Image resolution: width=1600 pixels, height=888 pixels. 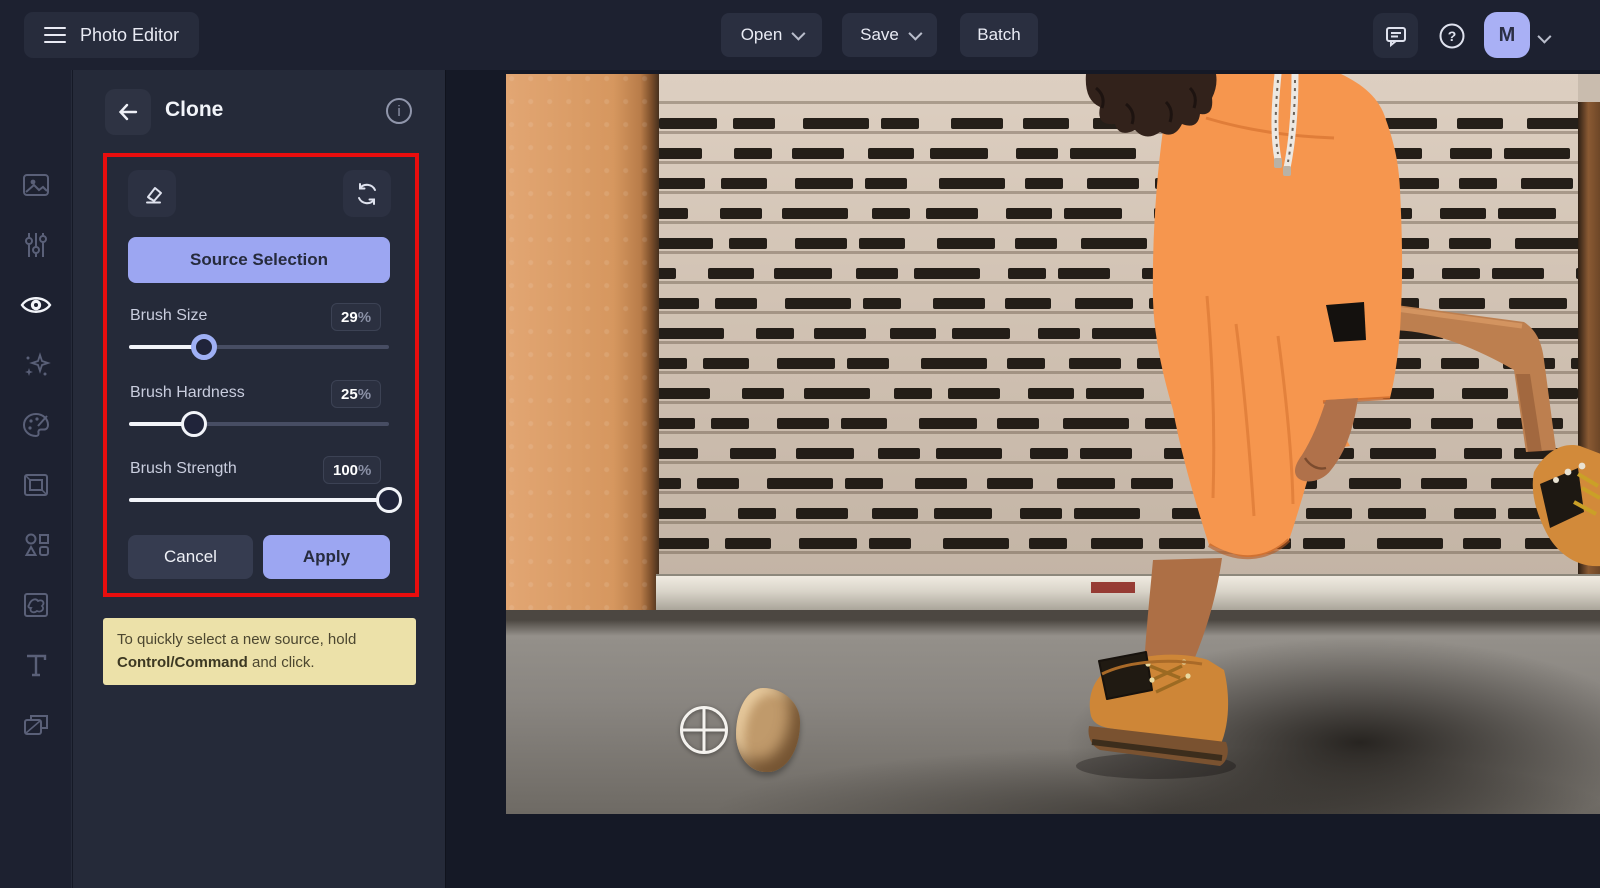 What do you see at coordinates (704, 730) in the screenshot?
I see `clone-source-marker` at bounding box center [704, 730].